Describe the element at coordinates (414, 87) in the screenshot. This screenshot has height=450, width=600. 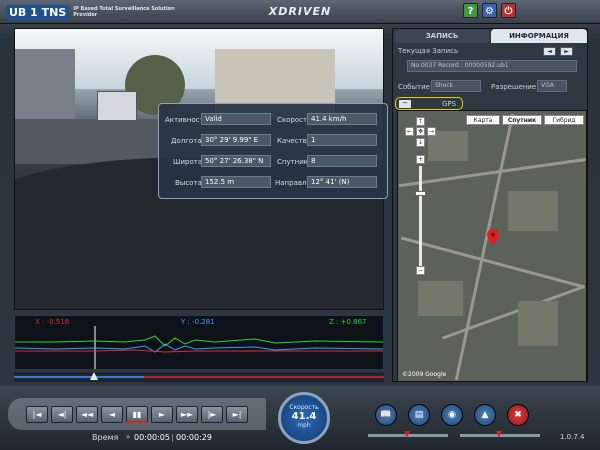
I see `event-label: Событие` at that location.